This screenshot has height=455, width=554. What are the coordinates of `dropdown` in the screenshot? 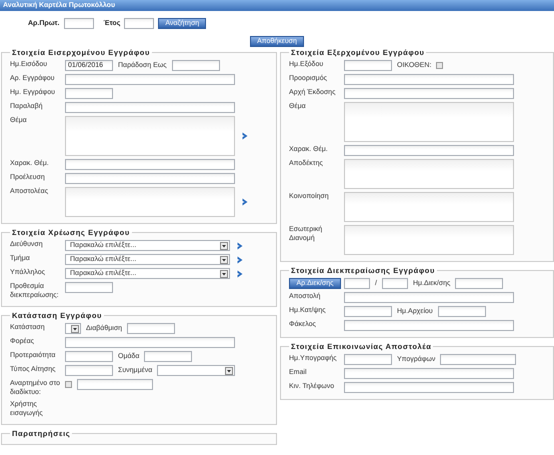 It's located at (73, 328).